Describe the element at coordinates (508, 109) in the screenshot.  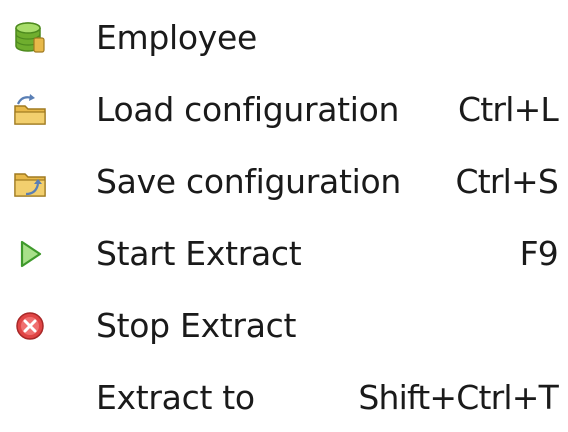
I see `menu-item-shortcut: Ctrl+L` at that location.